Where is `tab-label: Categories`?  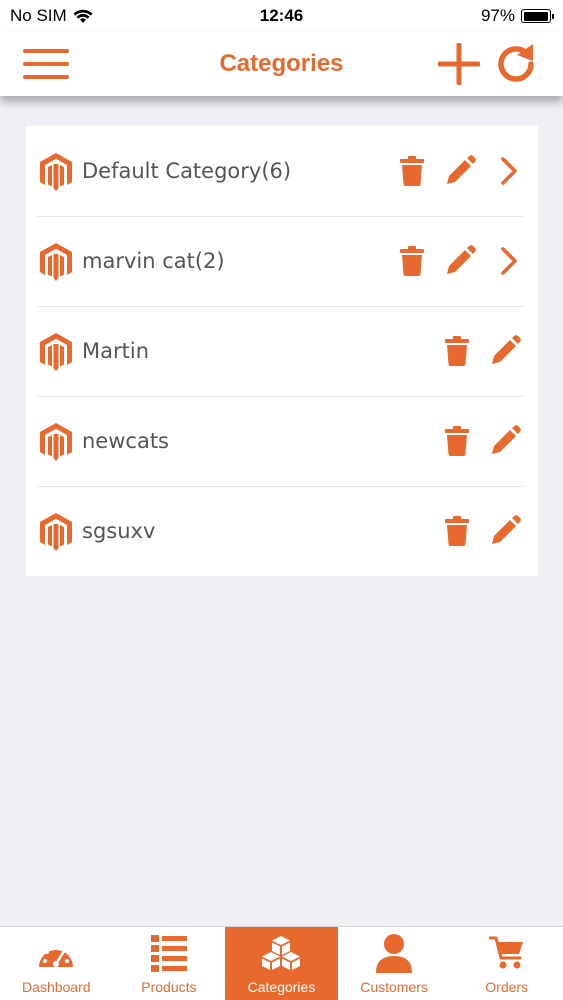
tab-label: Categories is located at coordinates (281, 987).